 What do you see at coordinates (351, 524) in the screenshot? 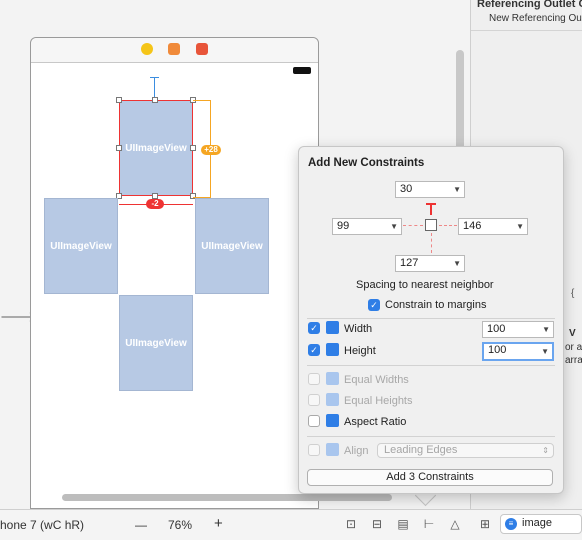
I see `embed-in-stack-icon: ⊡` at bounding box center [351, 524].